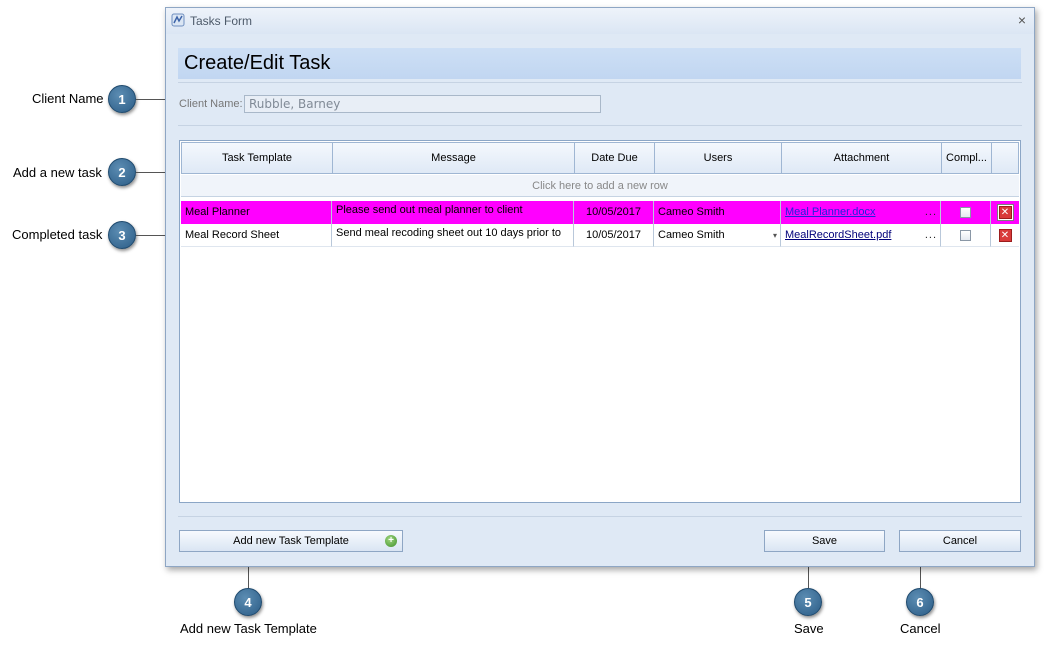  What do you see at coordinates (178, 20) in the screenshot?
I see `app-logo-icon` at bounding box center [178, 20].